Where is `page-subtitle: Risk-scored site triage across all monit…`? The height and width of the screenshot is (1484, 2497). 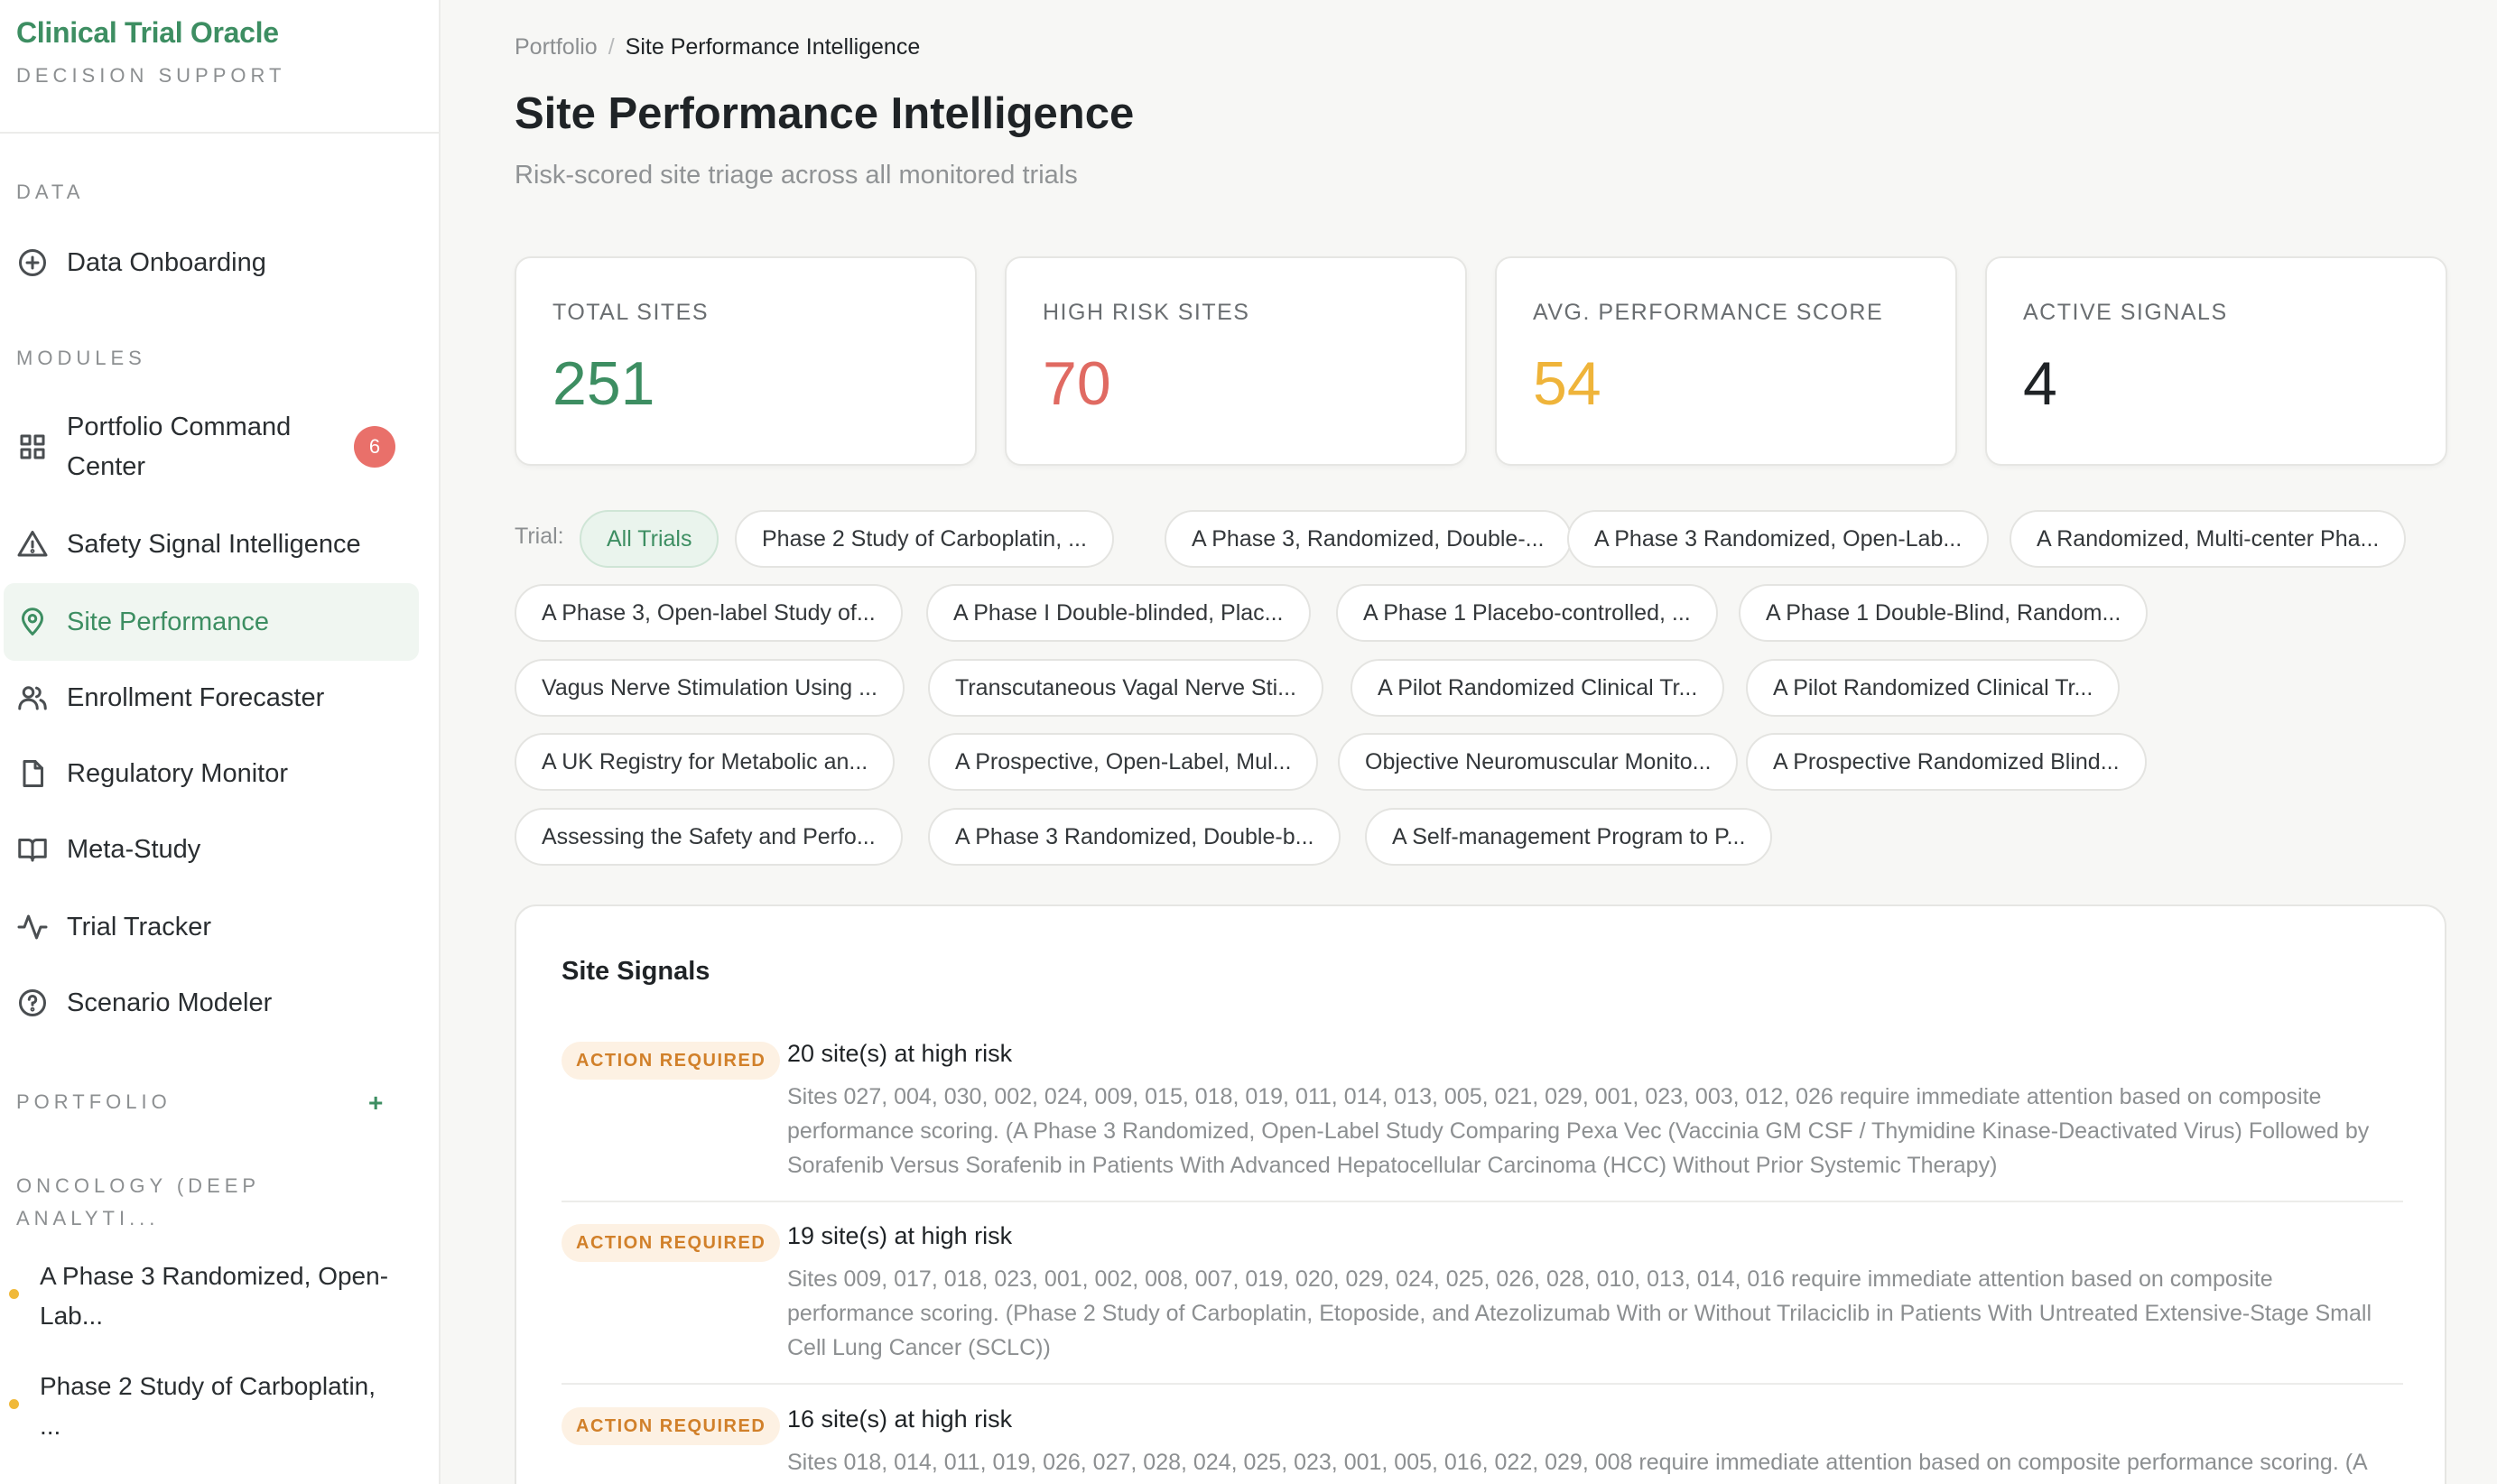
page-subtitle: Risk-scored site triage across all monit… is located at coordinates (796, 176).